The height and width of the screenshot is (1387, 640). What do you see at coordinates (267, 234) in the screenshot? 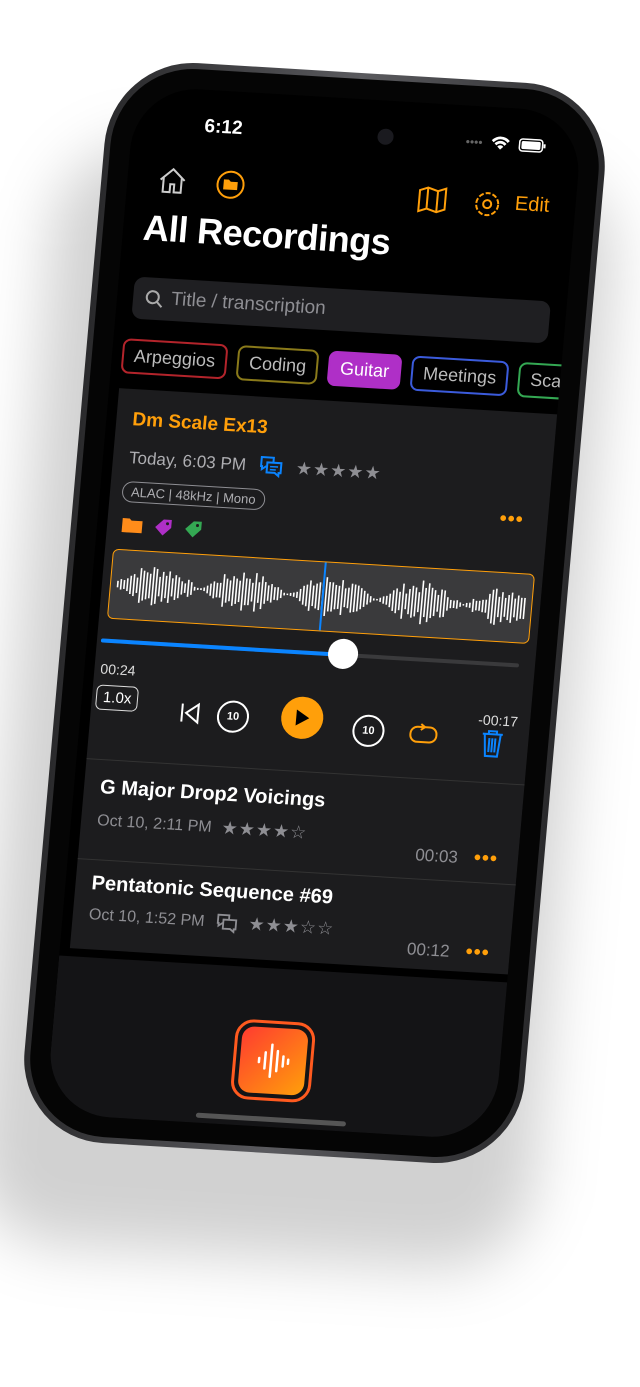
I see `page-title: All Recordings` at bounding box center [267, 234].